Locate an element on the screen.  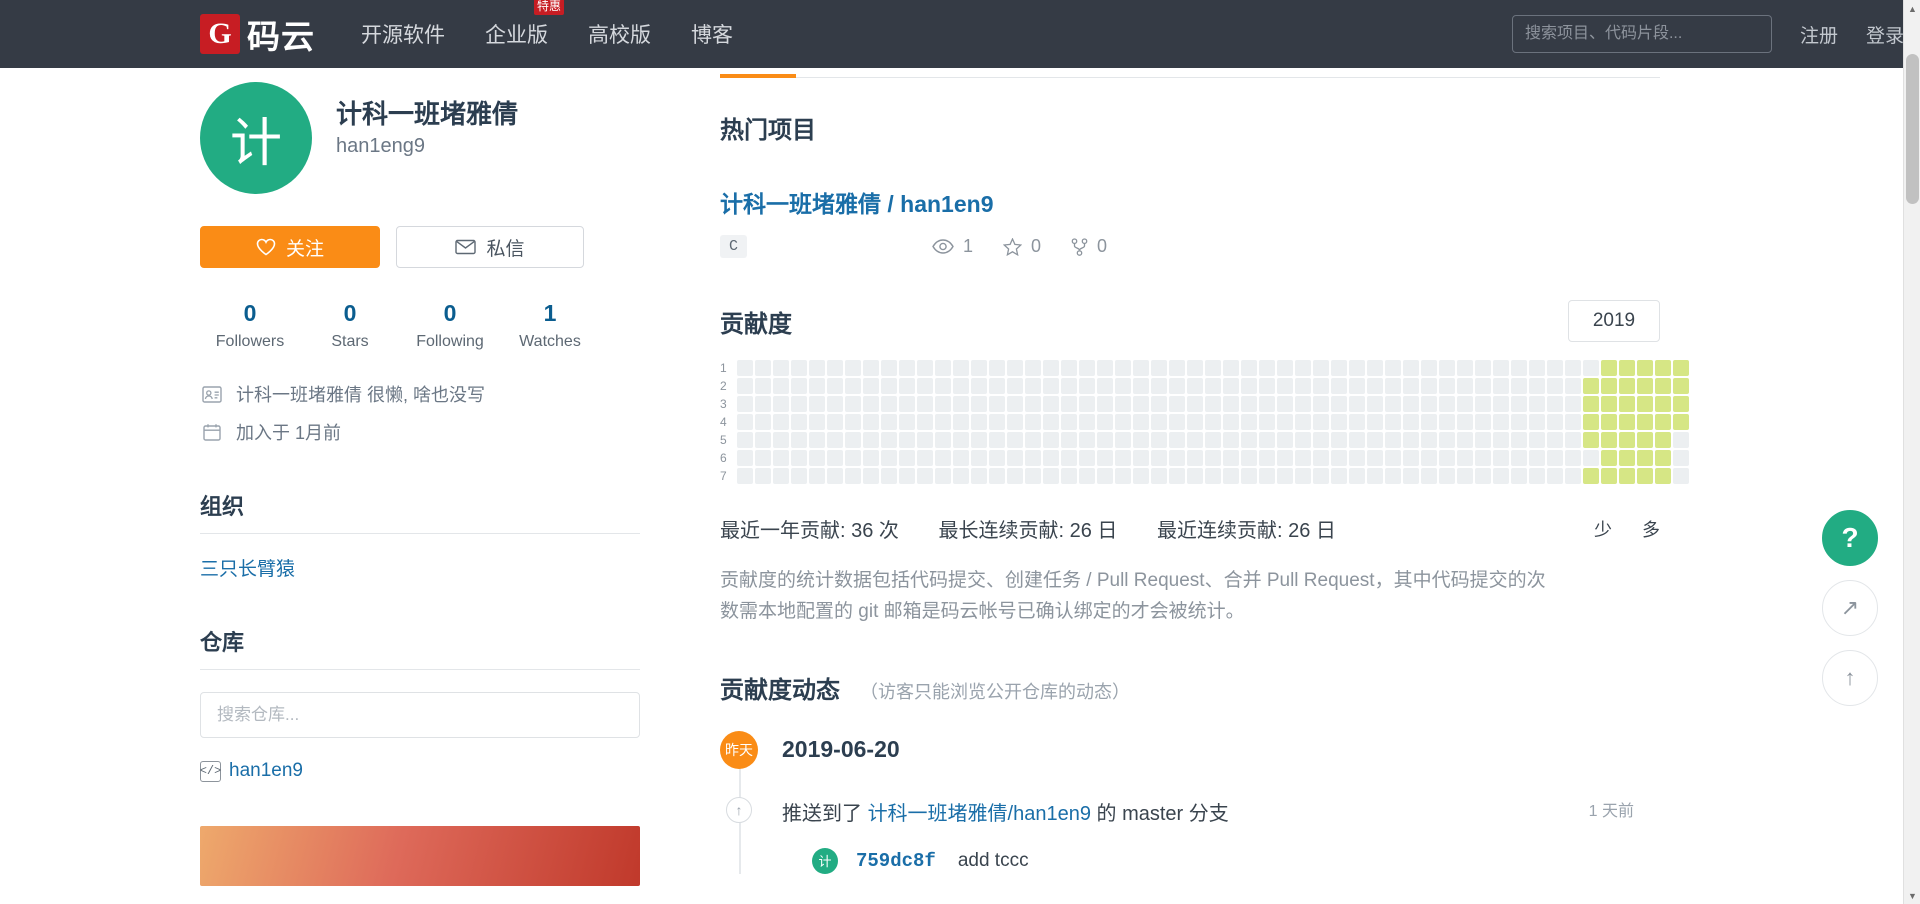
sidebar-repo-item: </> han1en9 is located at coordinates (420, 771).